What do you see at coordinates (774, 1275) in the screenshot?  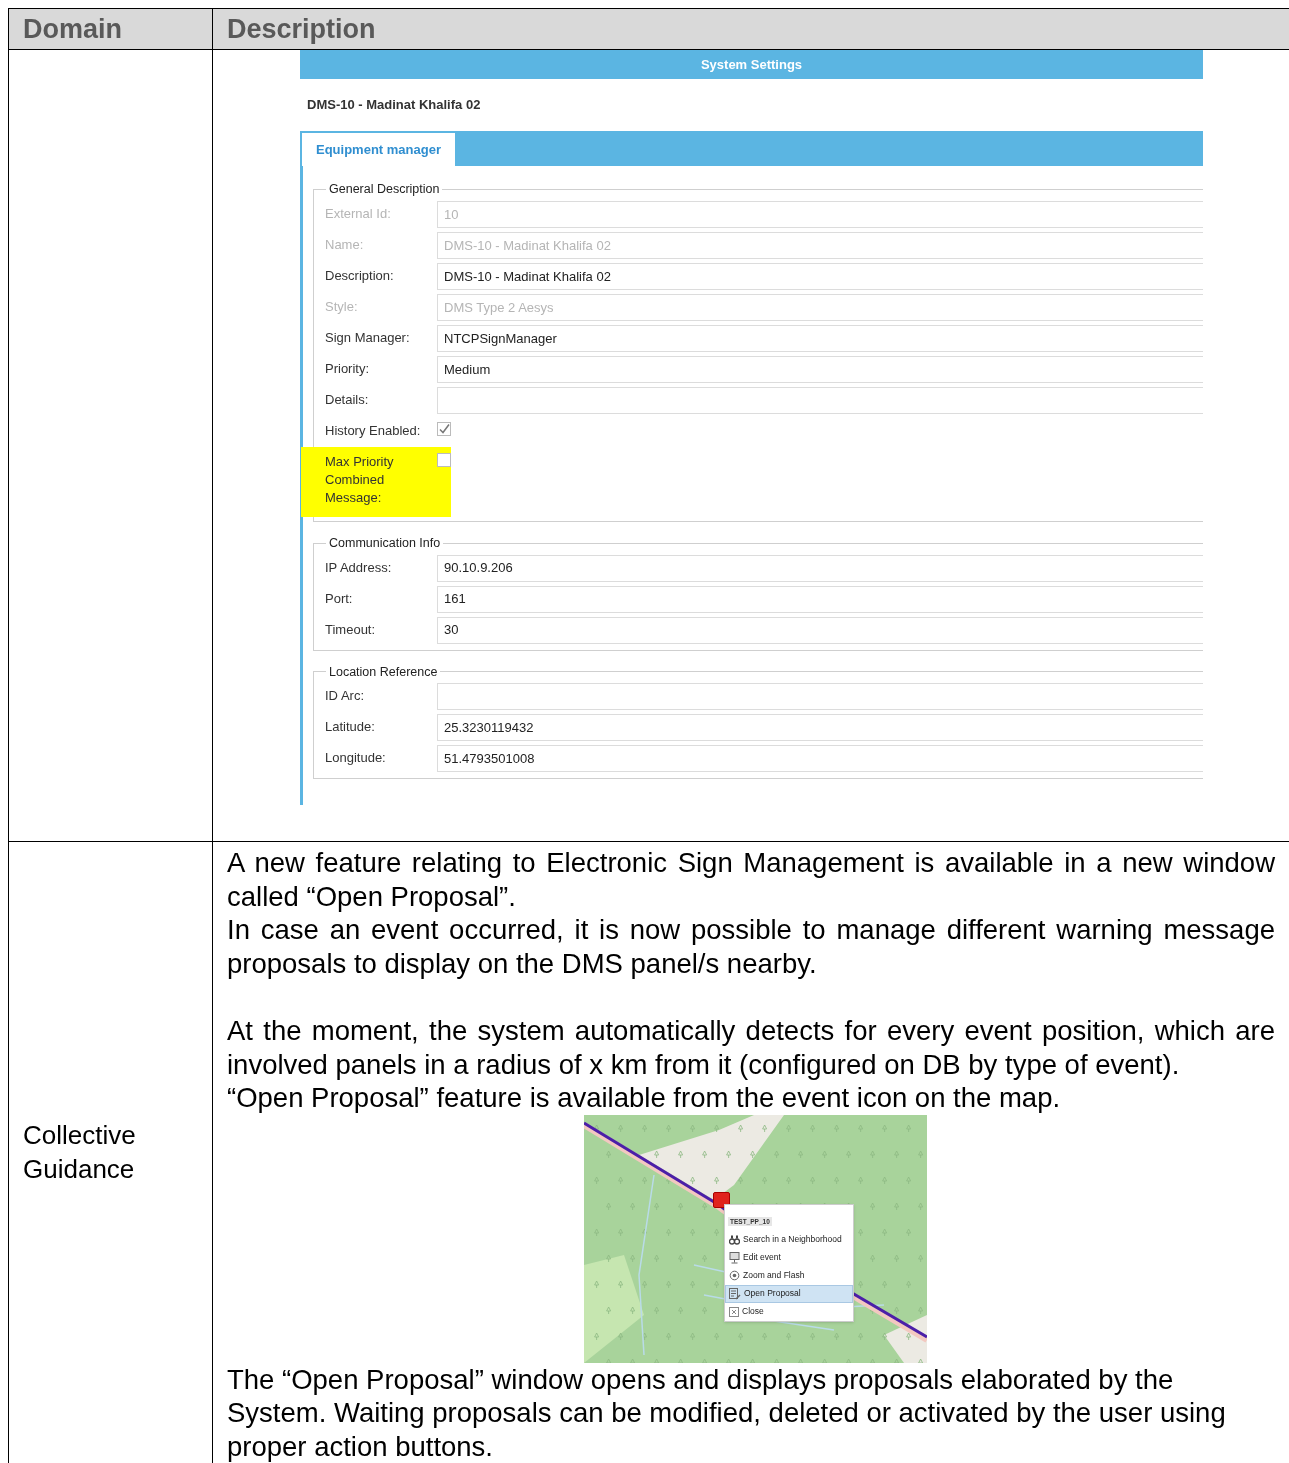 I see `menu-item-label: Zoom and Flash` at bounding box center [774, 1275].